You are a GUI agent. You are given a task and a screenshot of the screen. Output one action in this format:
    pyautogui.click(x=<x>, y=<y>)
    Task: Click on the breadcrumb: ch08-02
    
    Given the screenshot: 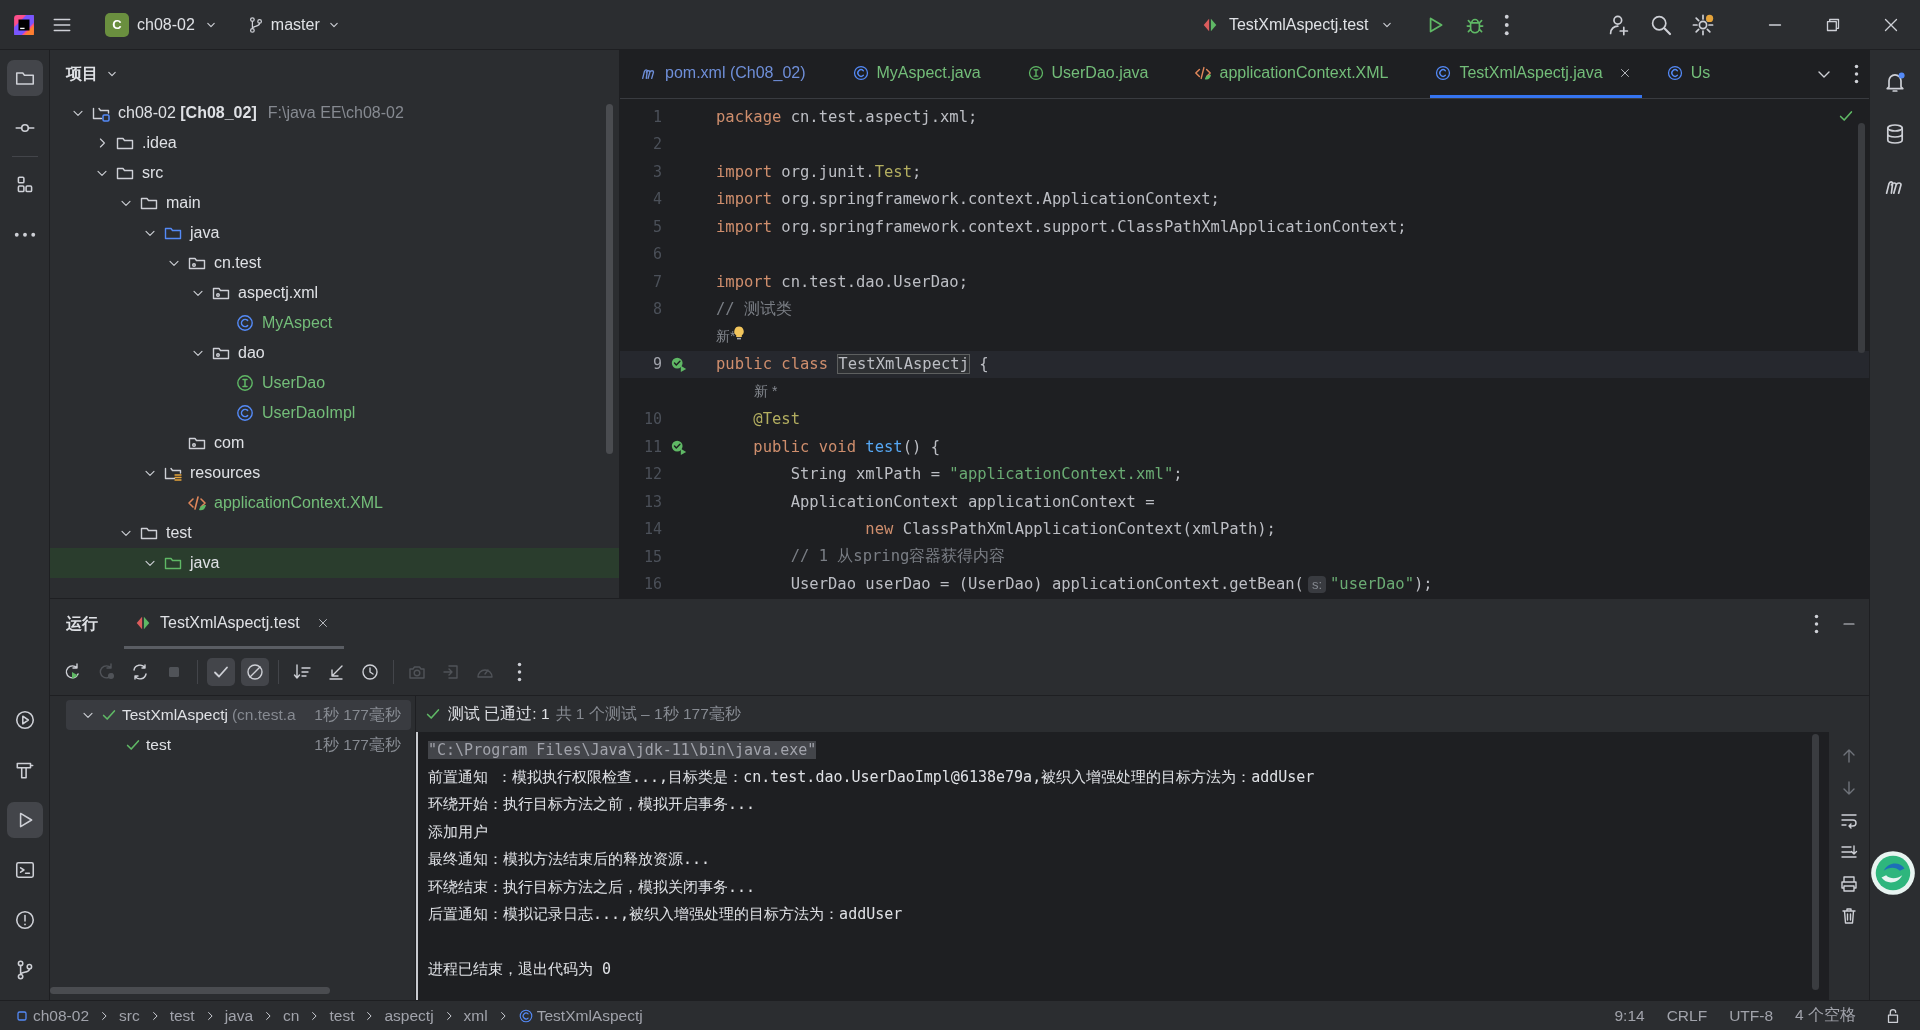 What is the action you would take?
    pyautogui.click(x=51, y=1015)
    